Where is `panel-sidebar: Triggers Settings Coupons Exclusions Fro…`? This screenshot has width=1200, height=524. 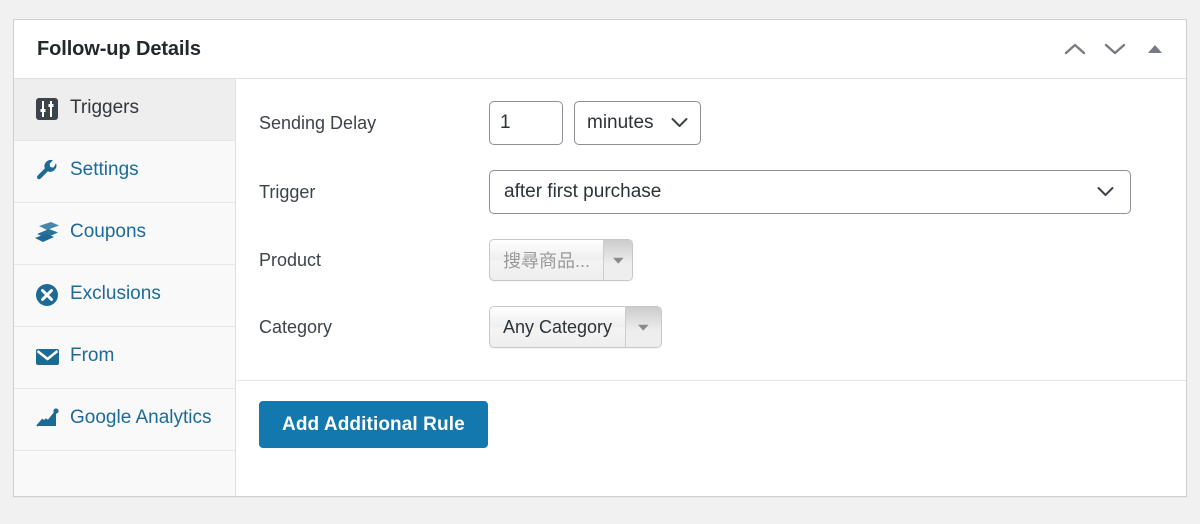
panel-sidebar: Triggers Settings Coupons Exclusions Fro… is located at coordinates (125, 287).